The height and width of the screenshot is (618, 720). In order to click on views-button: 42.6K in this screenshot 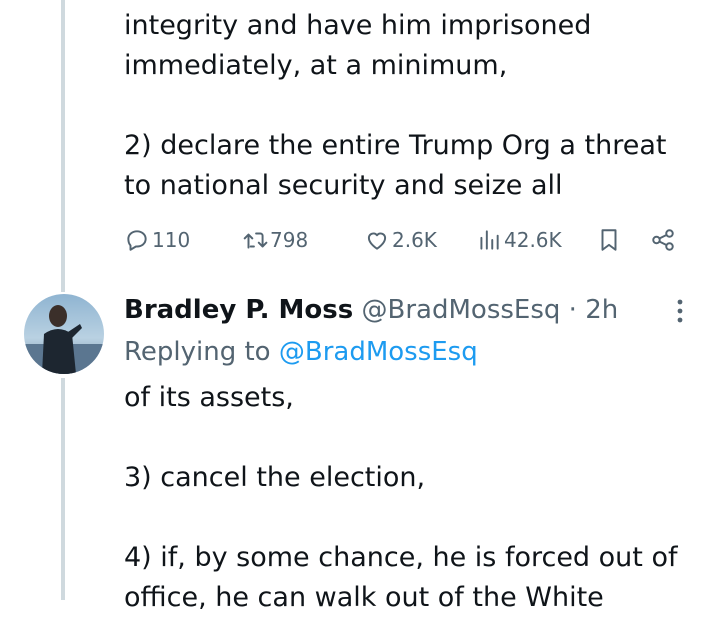, I will do `click(519, 240)`.